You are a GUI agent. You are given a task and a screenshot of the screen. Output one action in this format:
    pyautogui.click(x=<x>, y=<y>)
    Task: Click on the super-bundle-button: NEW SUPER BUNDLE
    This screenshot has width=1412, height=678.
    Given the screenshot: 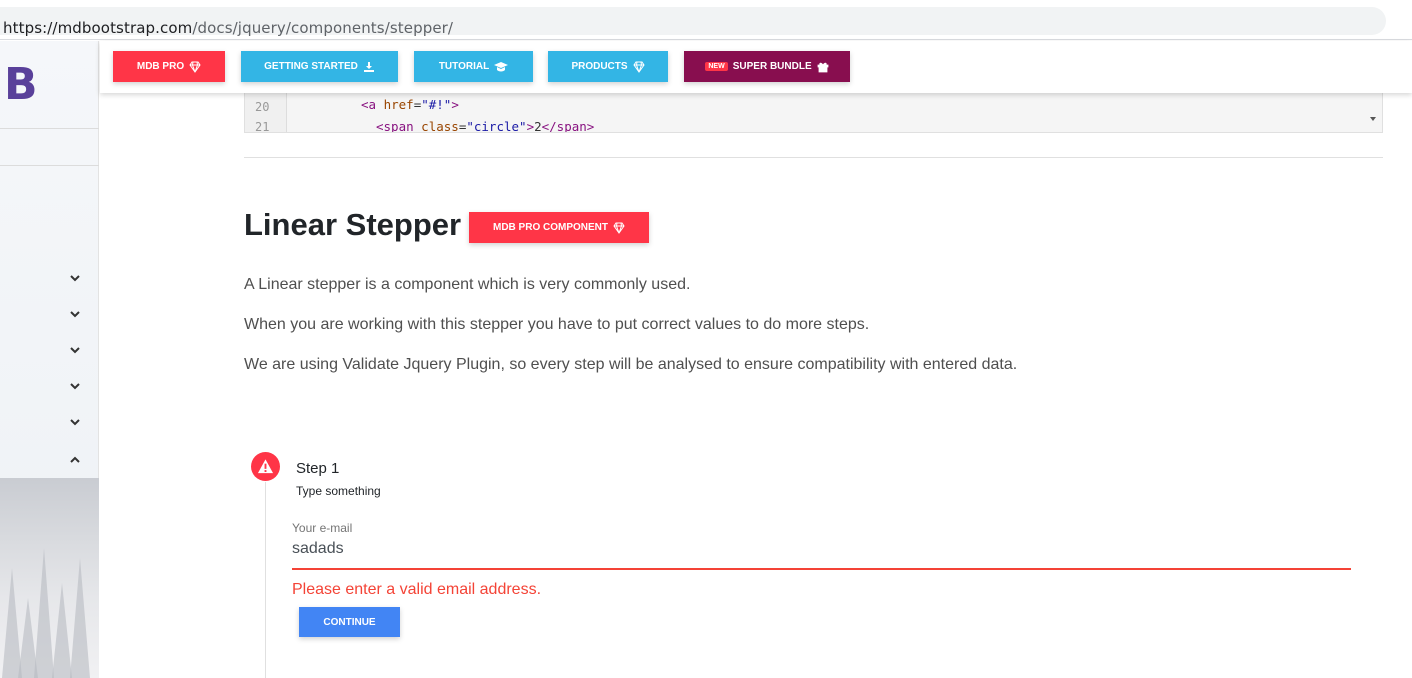 What is the action you would take?
    pyautogui.click(x=767, y=66)
    